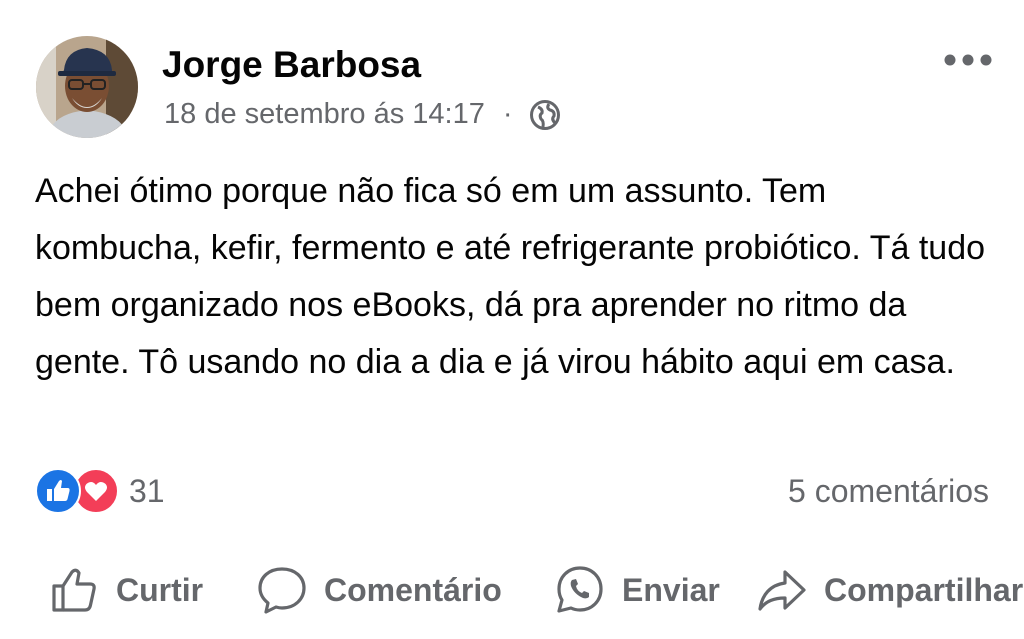 The width and height of the screenshot is (1024, 639). What do you see at coordinates (147, 490) in the screenshot?
I see `reaction-count: 31` at bounding box center [147, 490].